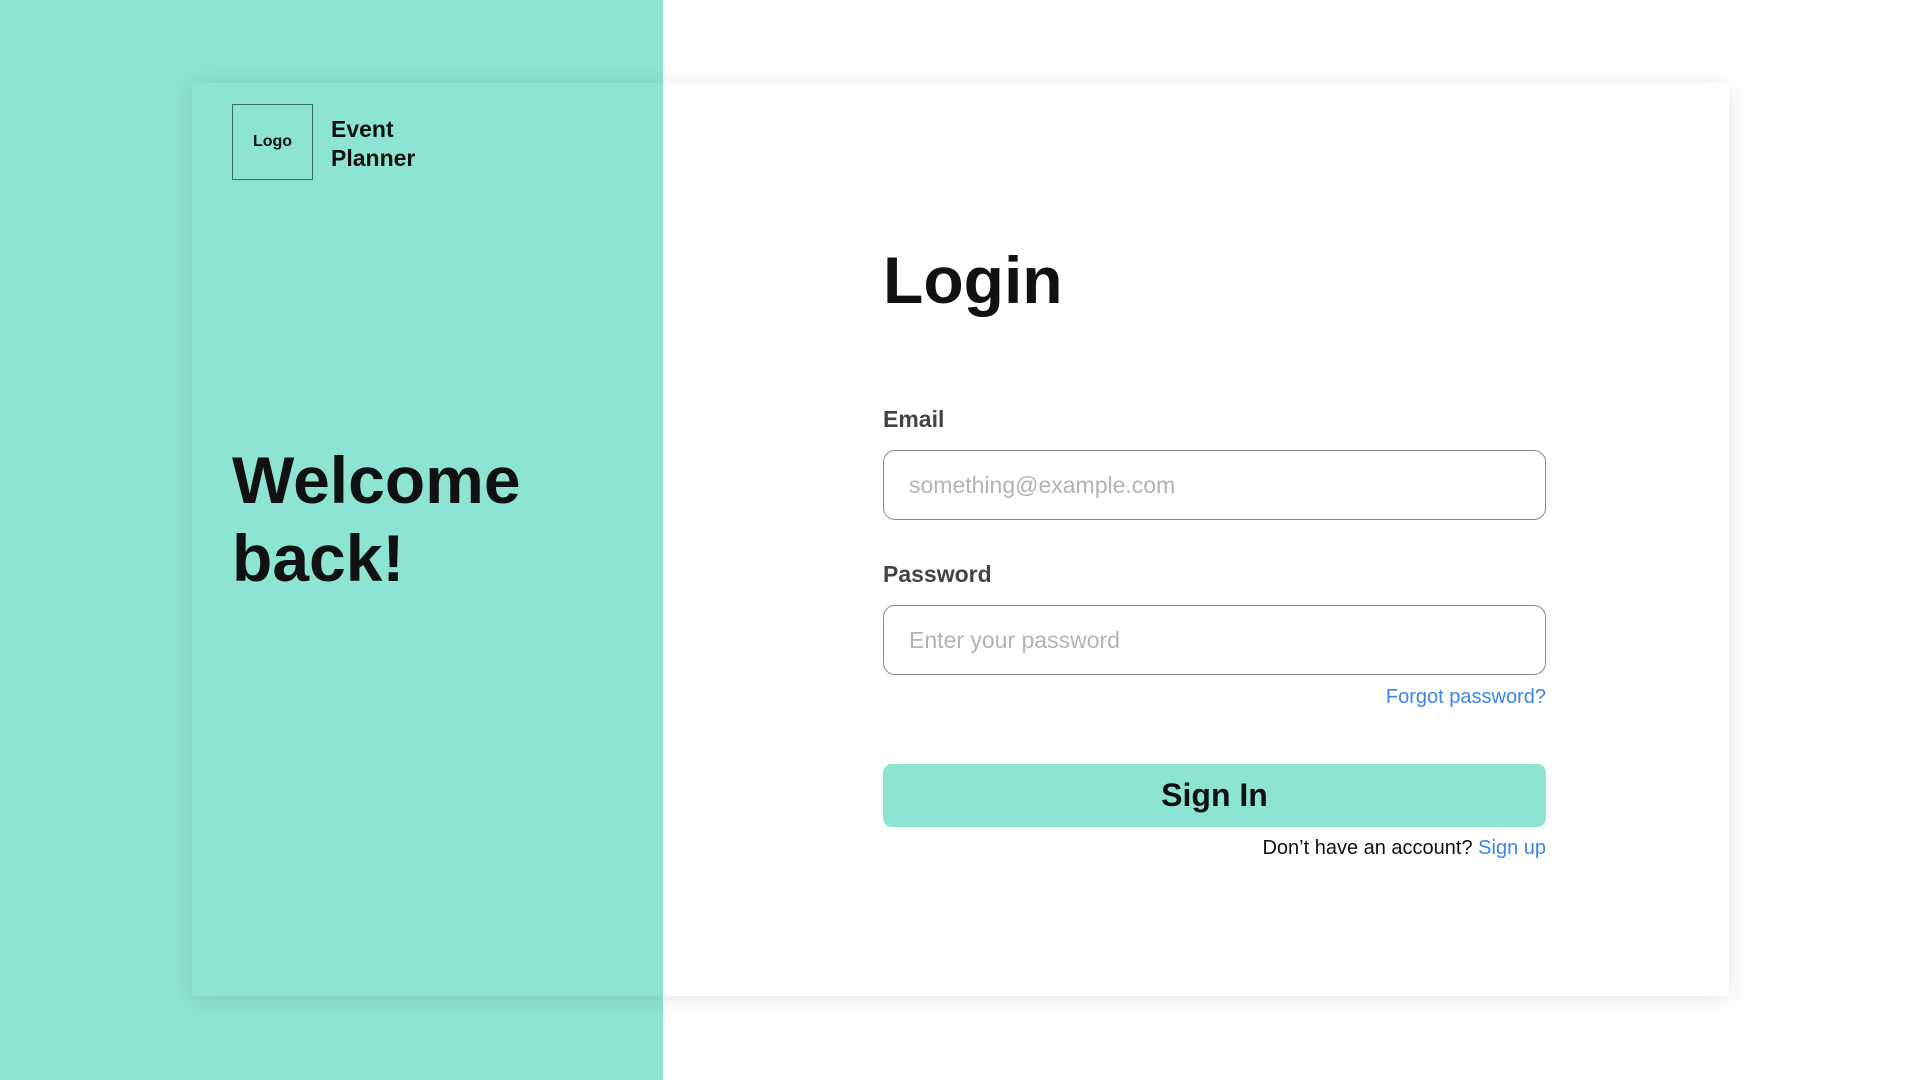  I want to click on password-label: Password, so click(937, 574).